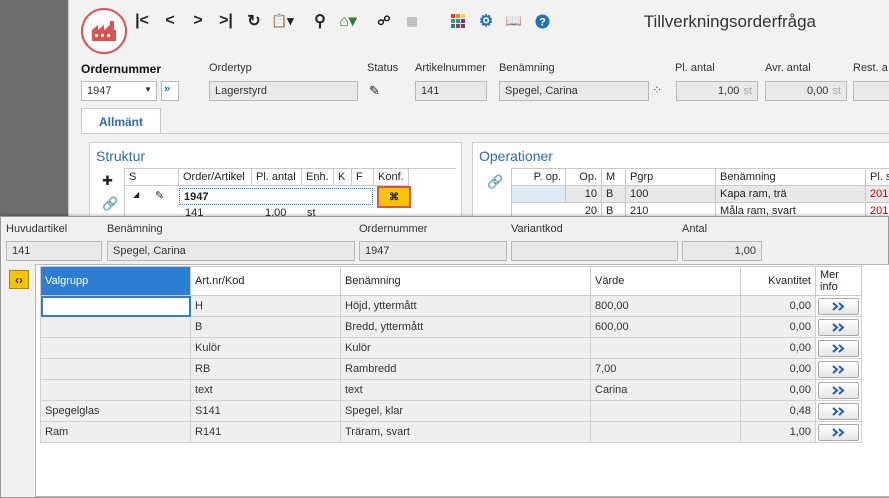  Describe the element at coordinates (778, 432) in the screenshot. I see `kvantitet-cell: 1,00` at that location.